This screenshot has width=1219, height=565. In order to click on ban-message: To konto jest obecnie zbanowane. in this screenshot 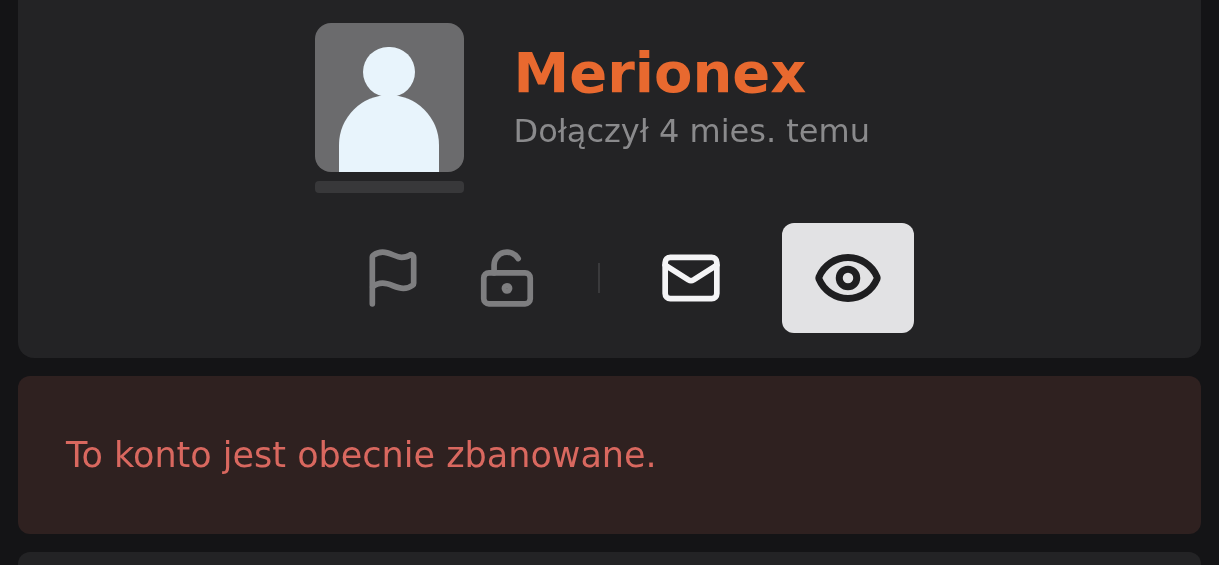, I will do `click(361, 455)`.